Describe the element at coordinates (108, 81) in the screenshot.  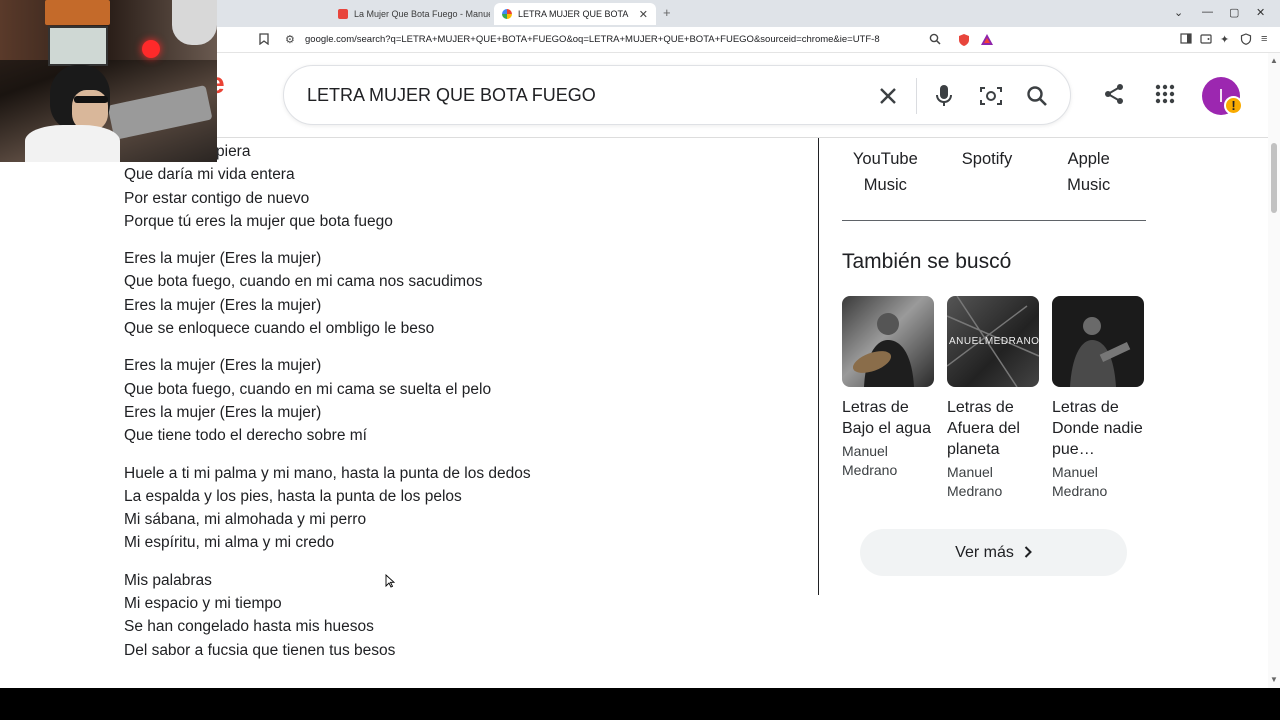
I see `webcam-overlay` at that location.